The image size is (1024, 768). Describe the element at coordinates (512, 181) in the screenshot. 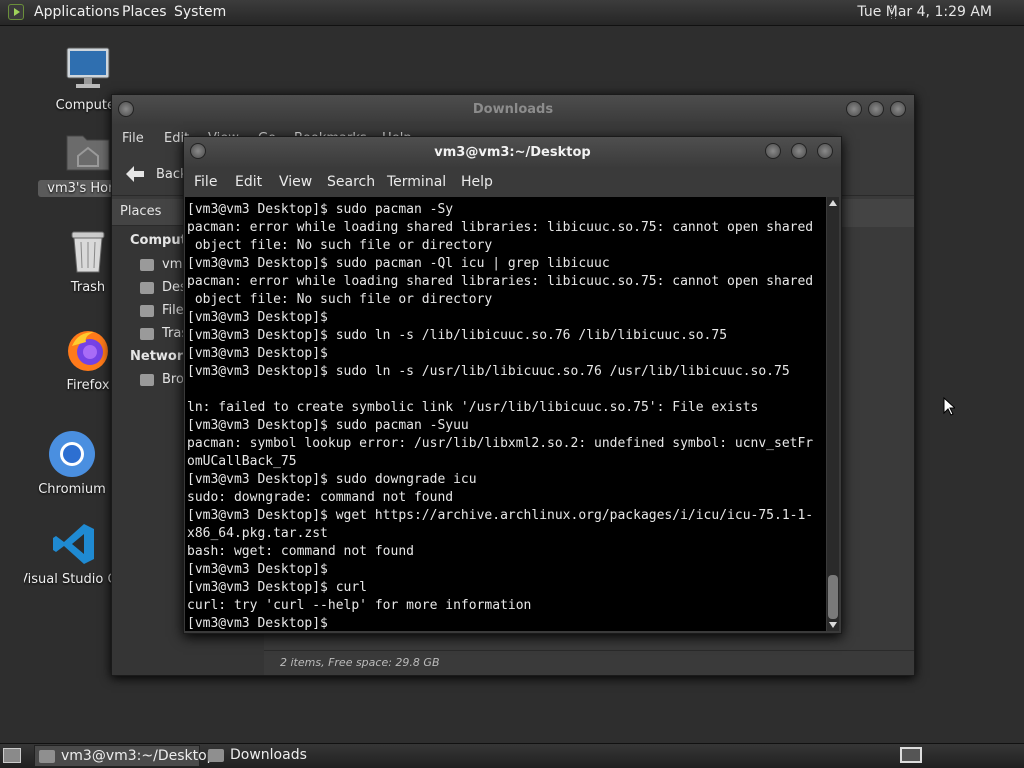

I see `terminal-menubar: File Edit View Search Terminal Help` at that location.